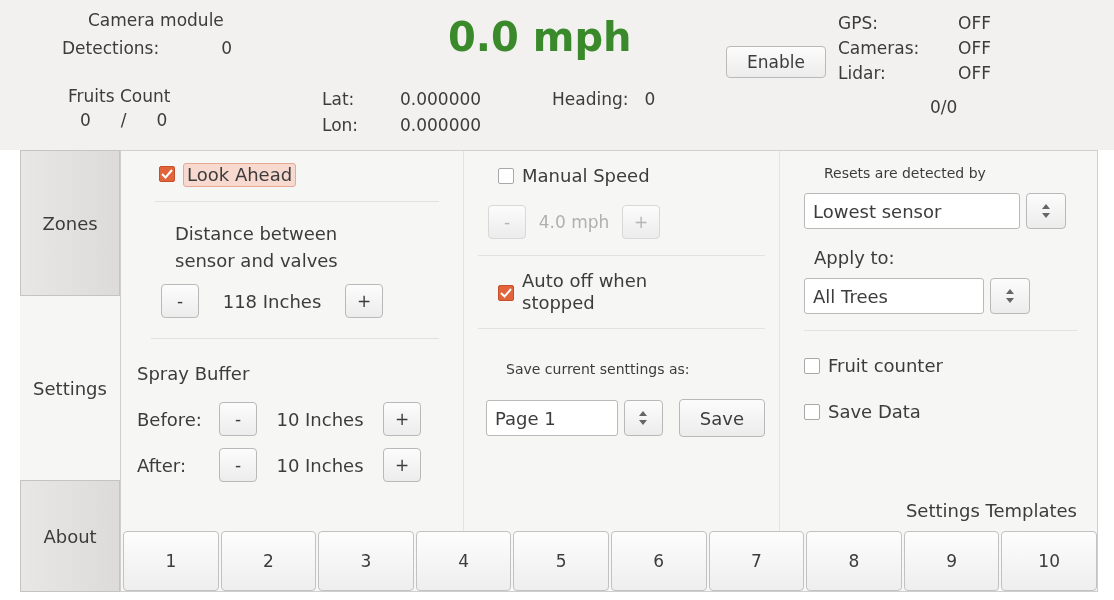  What do you see at coordinates (120, 96) in the screenshot?
I see `fruits-count-label: Fruits Count` at bounding box center [120, 96].